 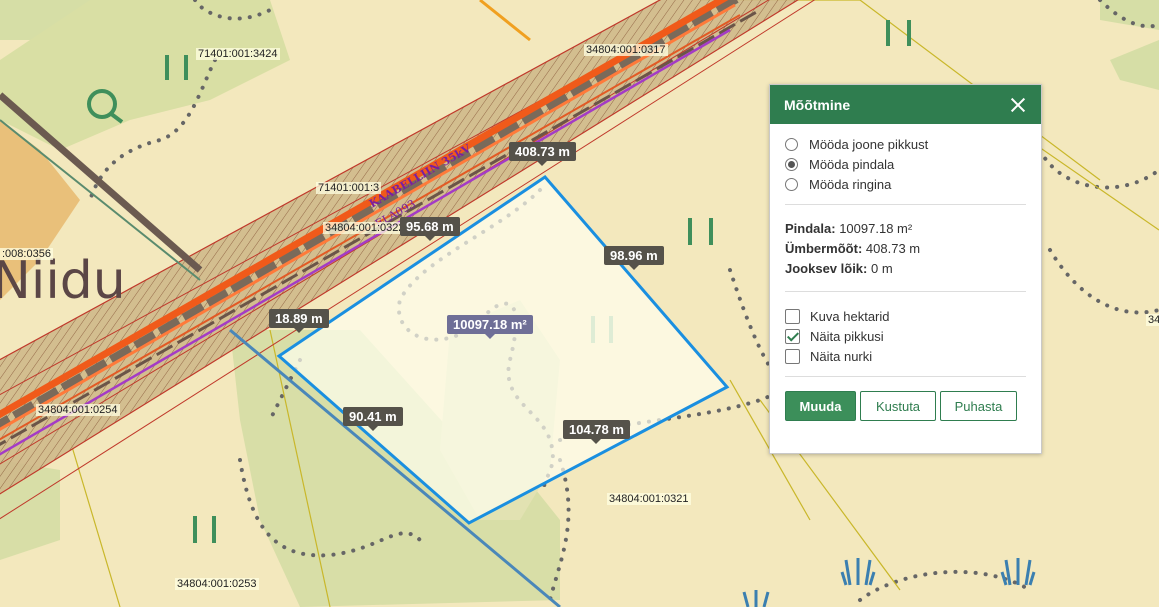 I want to click on action-buttons: Muuda Kustuta Puhasta, so click(x=905, y=399).